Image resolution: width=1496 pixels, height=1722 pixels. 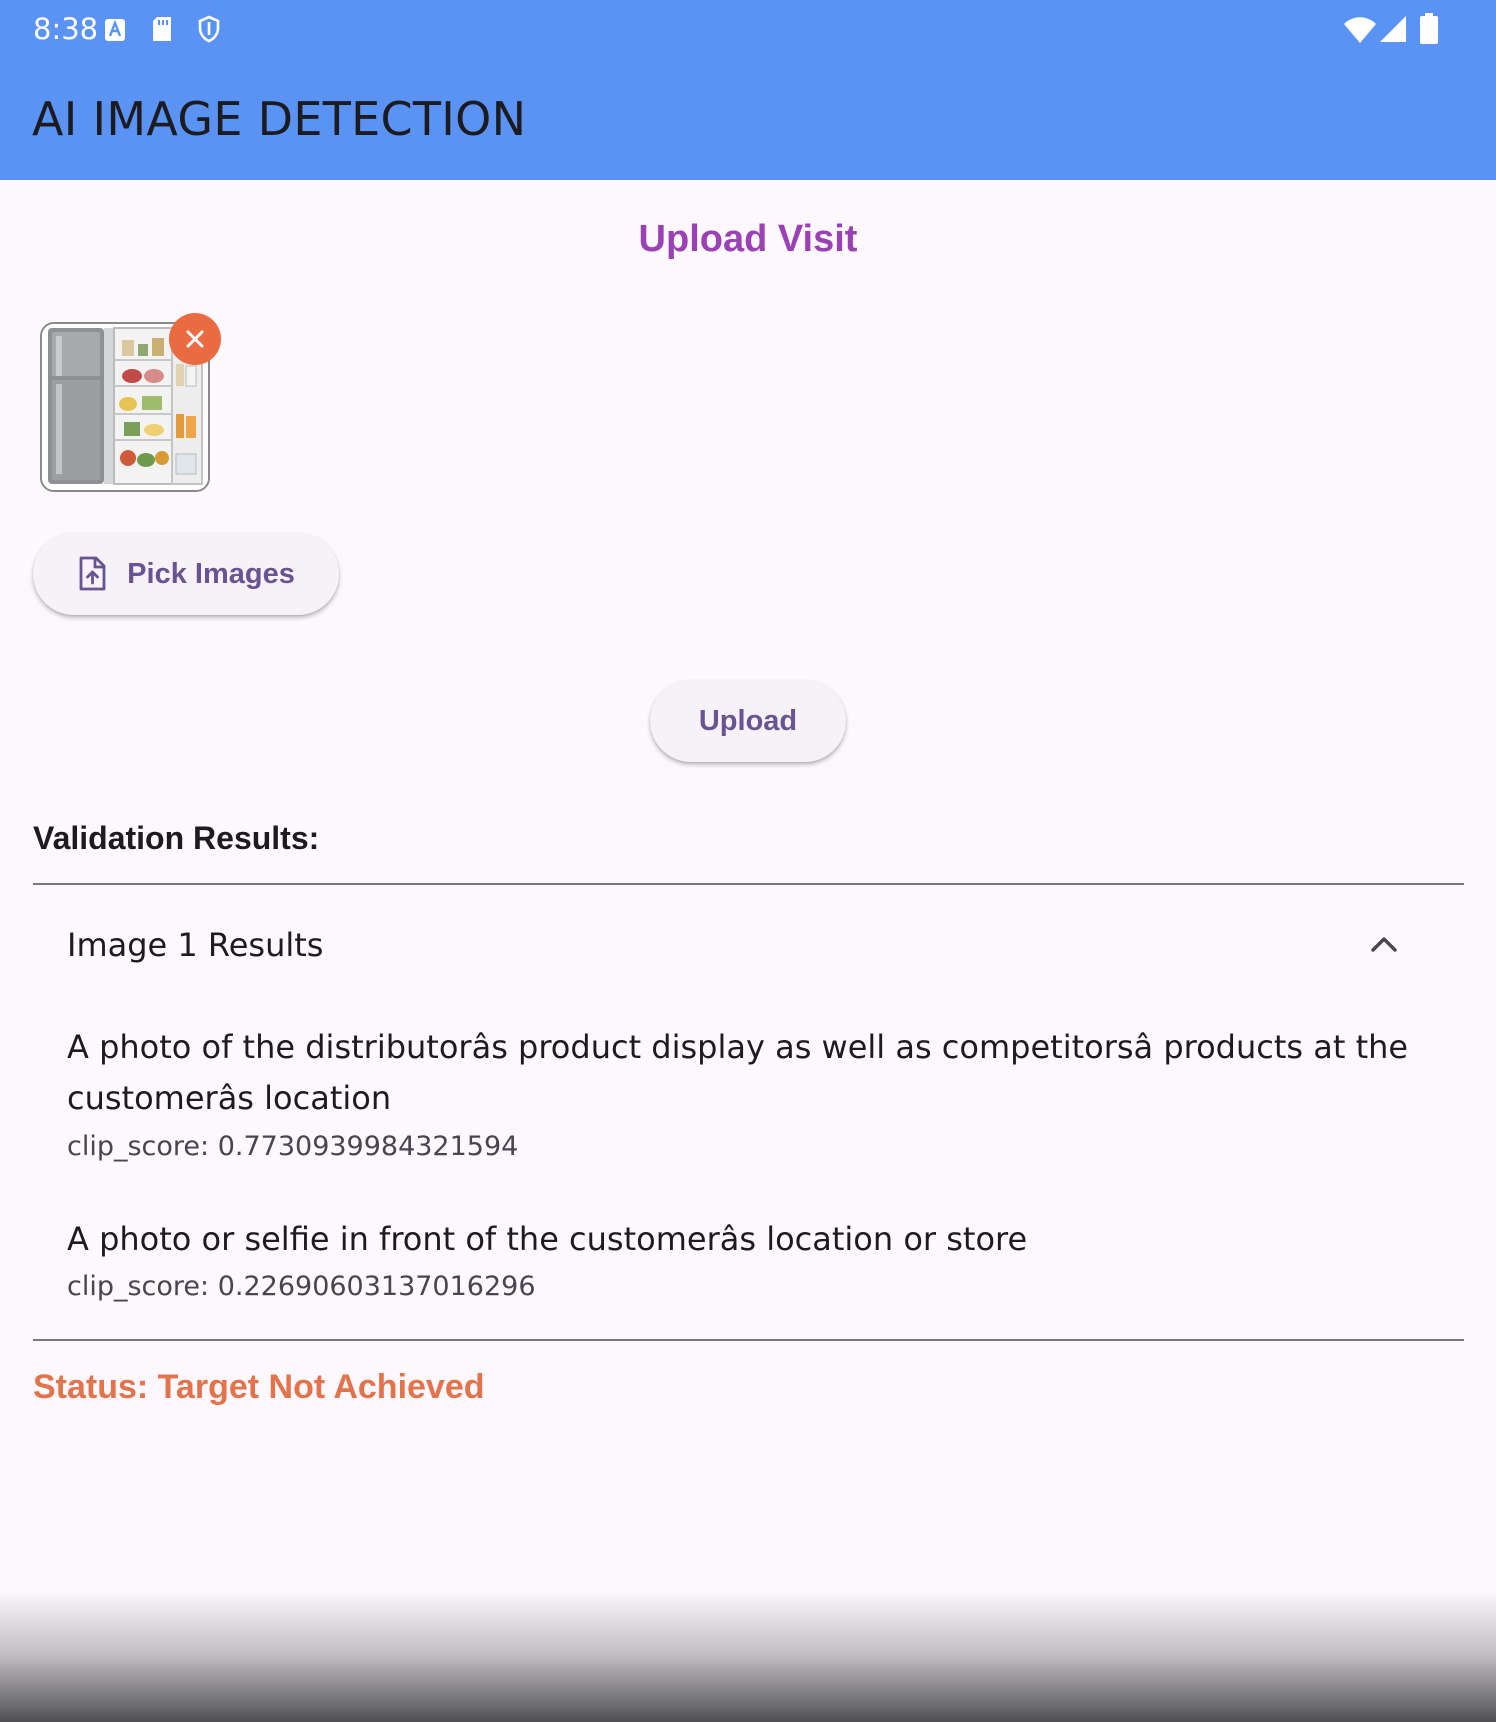 What do you see at coordinates (211, 573) in the screenshot?
I see `pick-images-label: Pick Images` at bounding box center [211, 573].